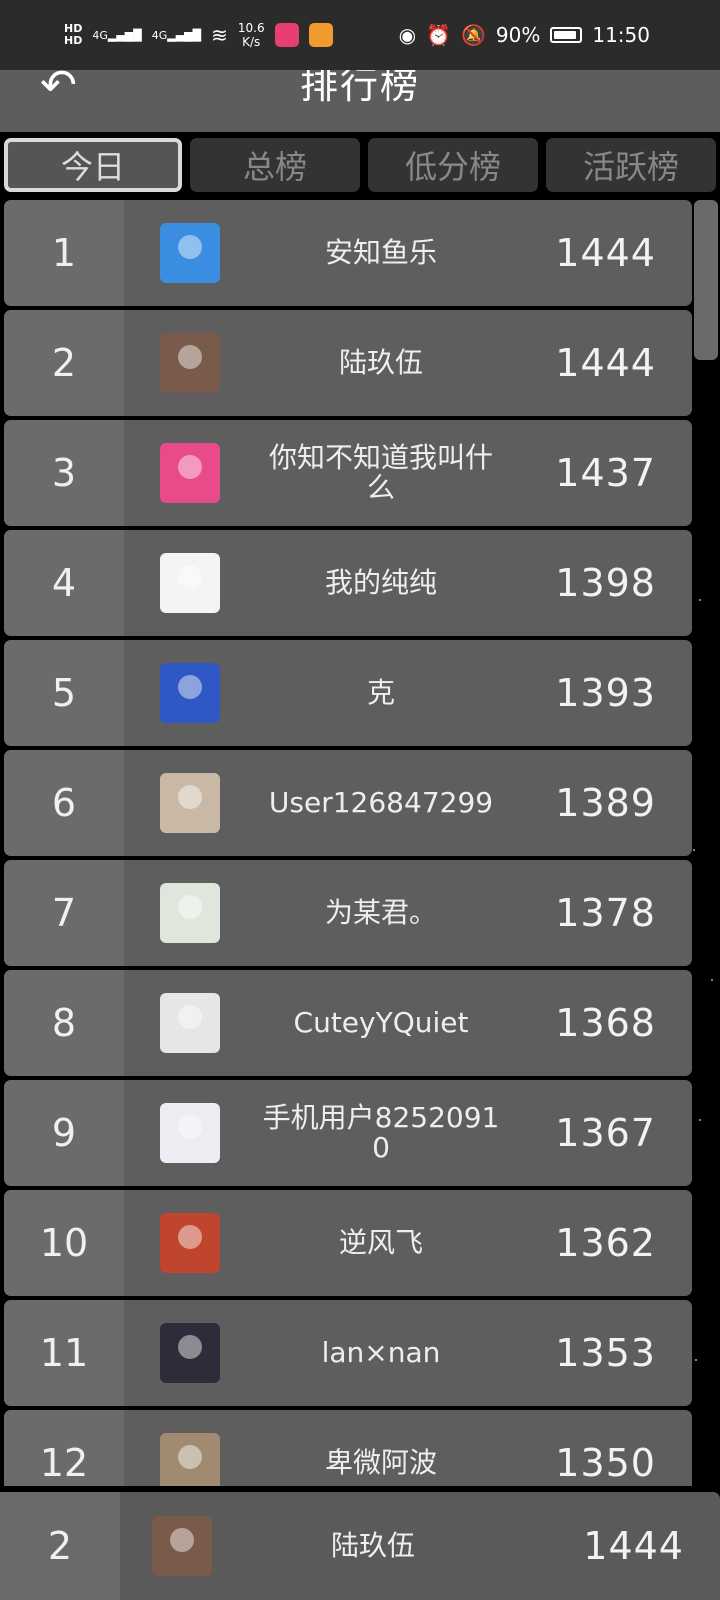  What do you see at coordinates (359, 85) in the screenshot?
I see `page-title: 排行榜` at bounding box center [359, 85].